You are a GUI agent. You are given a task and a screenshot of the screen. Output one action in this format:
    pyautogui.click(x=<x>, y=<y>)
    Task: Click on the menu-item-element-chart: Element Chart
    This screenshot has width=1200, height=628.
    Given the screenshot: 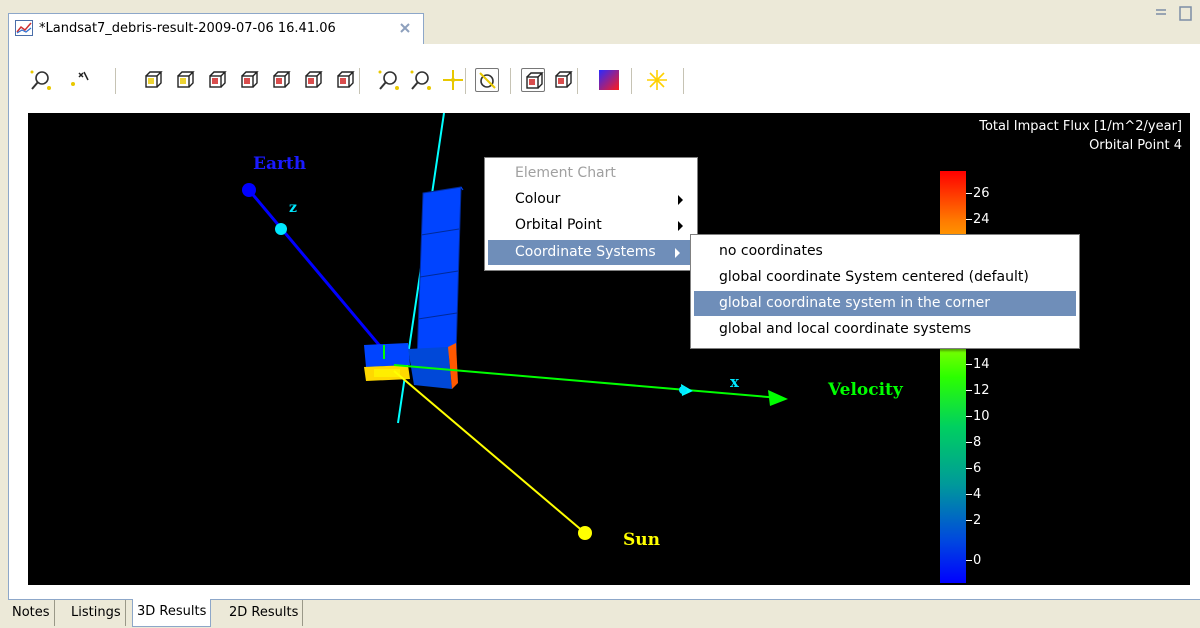 What is the action you would take?
    pyautogui.click(x=591, y=173)
    